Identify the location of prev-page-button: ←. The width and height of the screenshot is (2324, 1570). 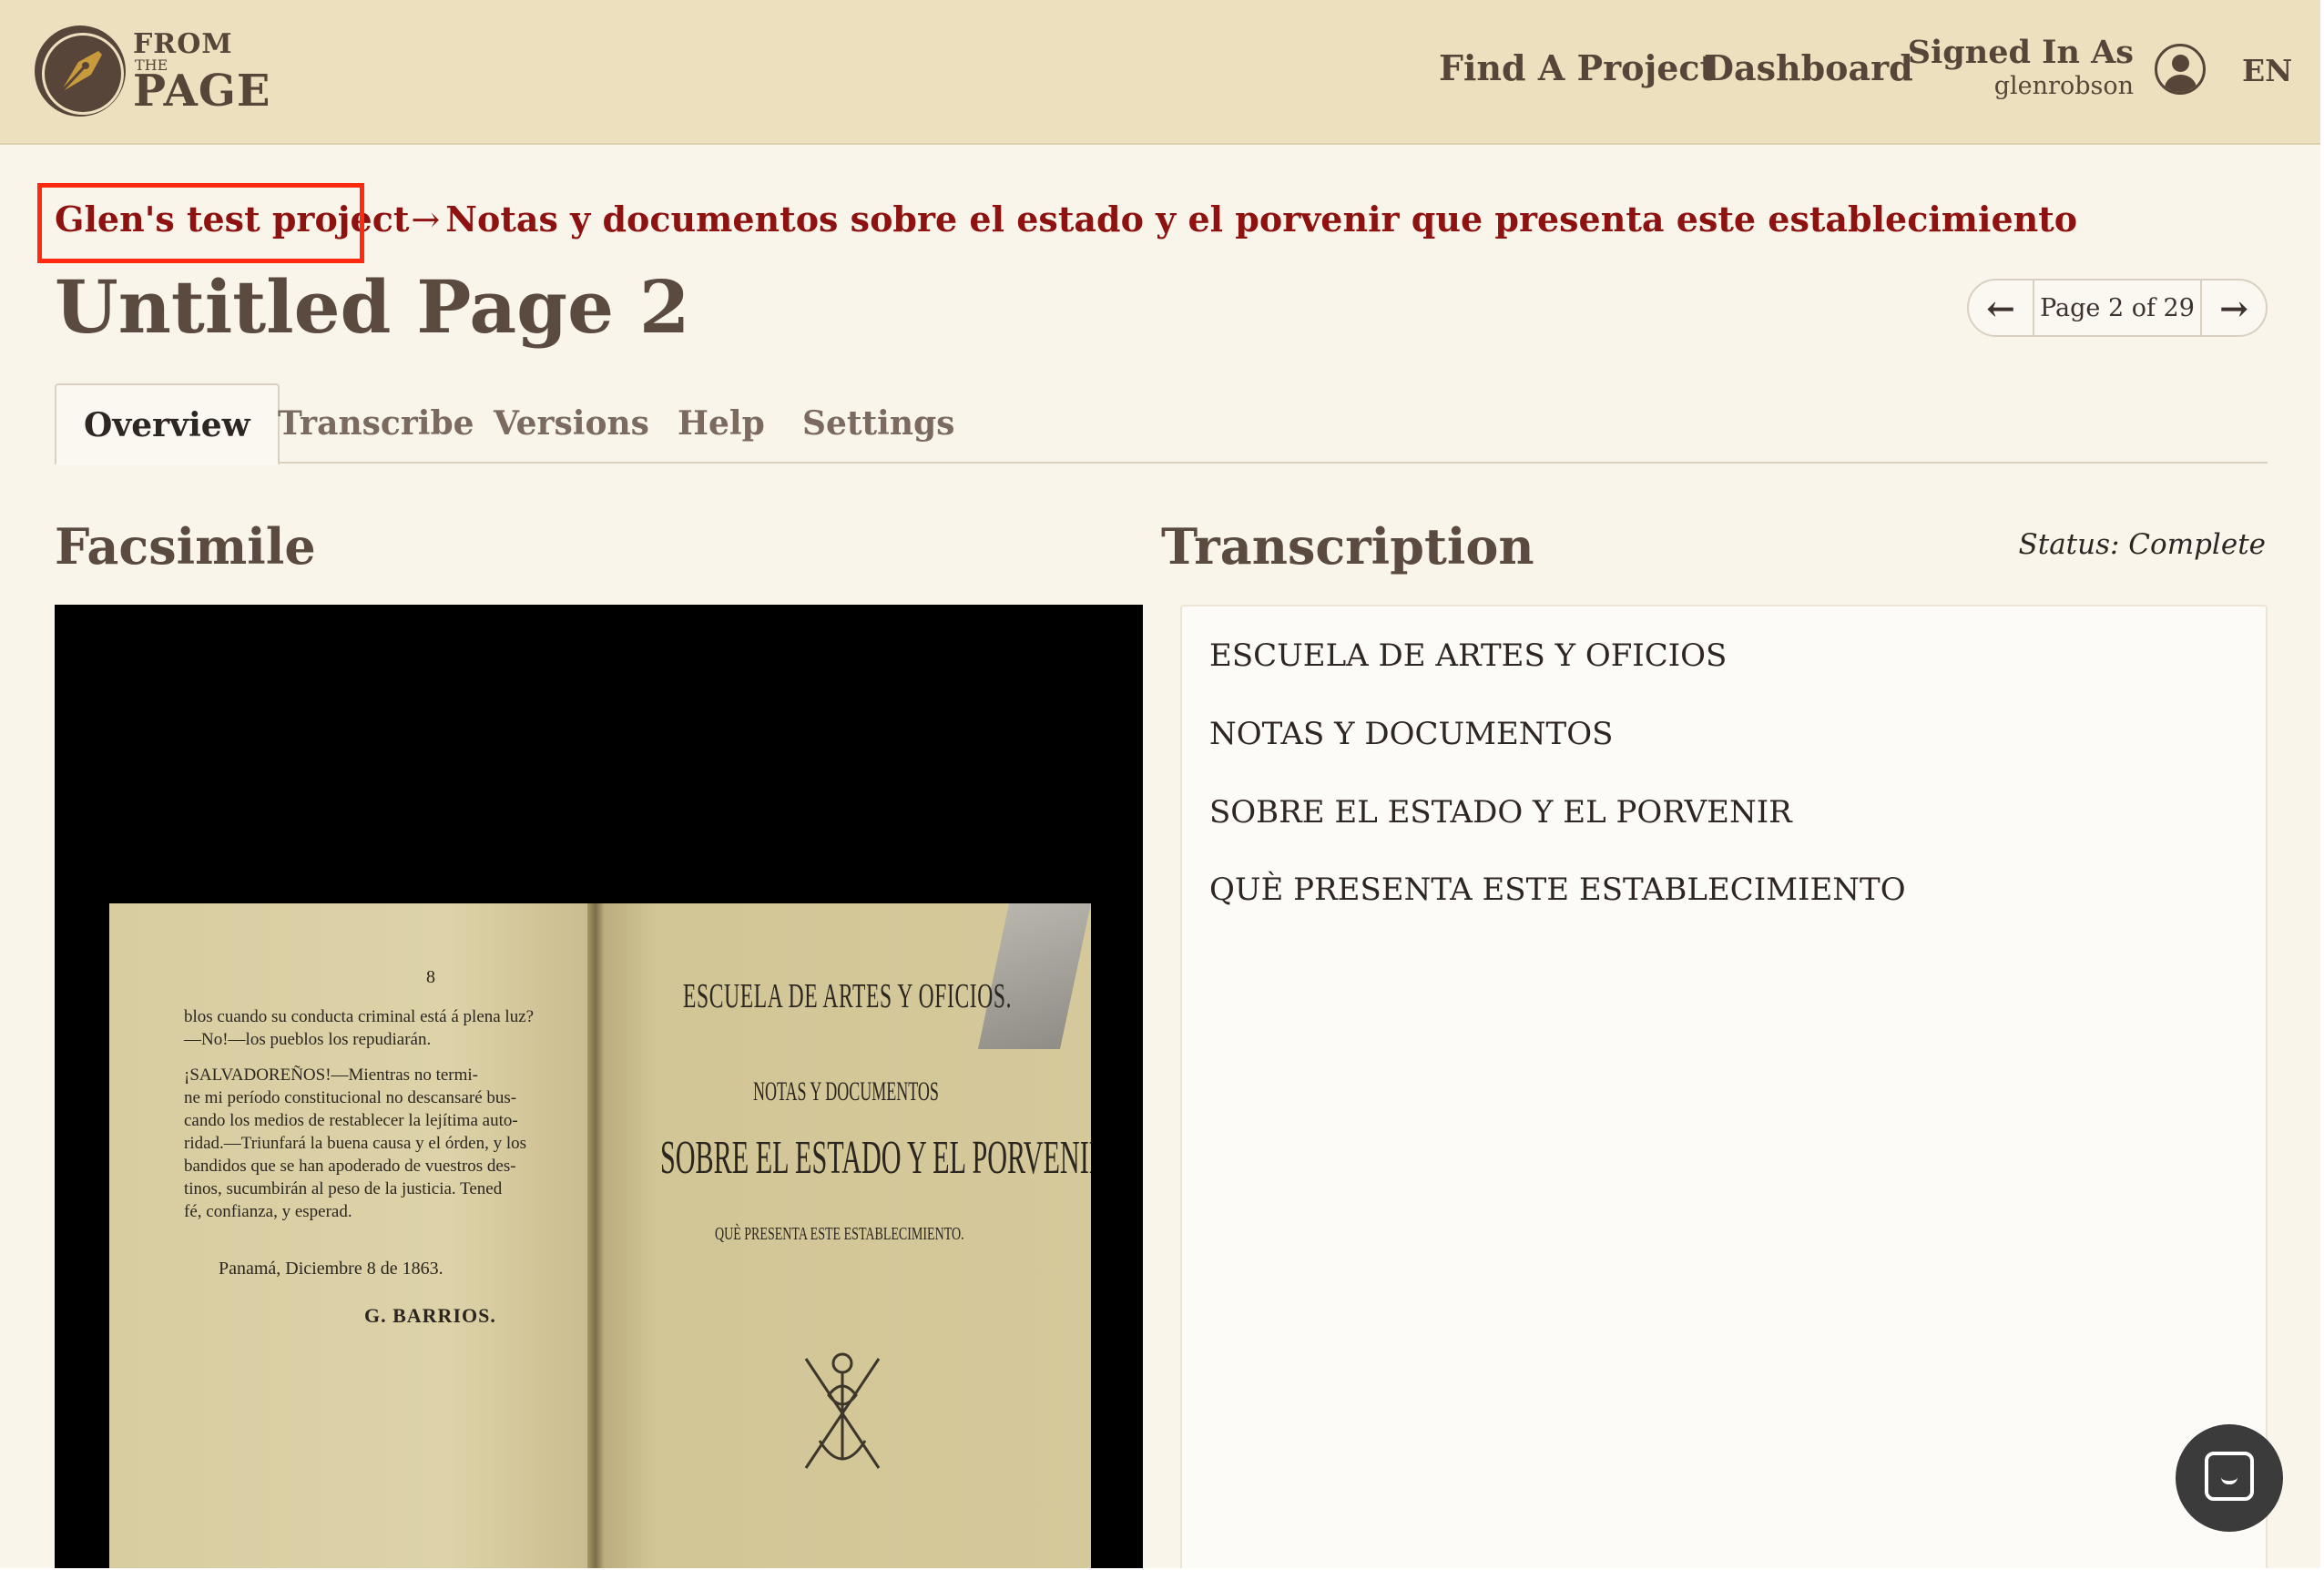
(2001, 307).